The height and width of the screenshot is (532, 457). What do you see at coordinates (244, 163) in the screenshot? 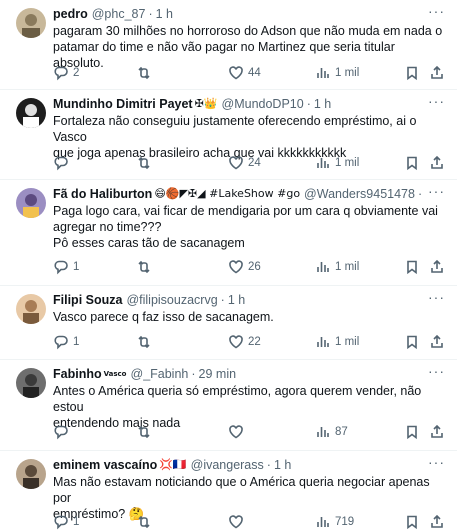
I see `like-button: 24` at bounding box center [244, 163].